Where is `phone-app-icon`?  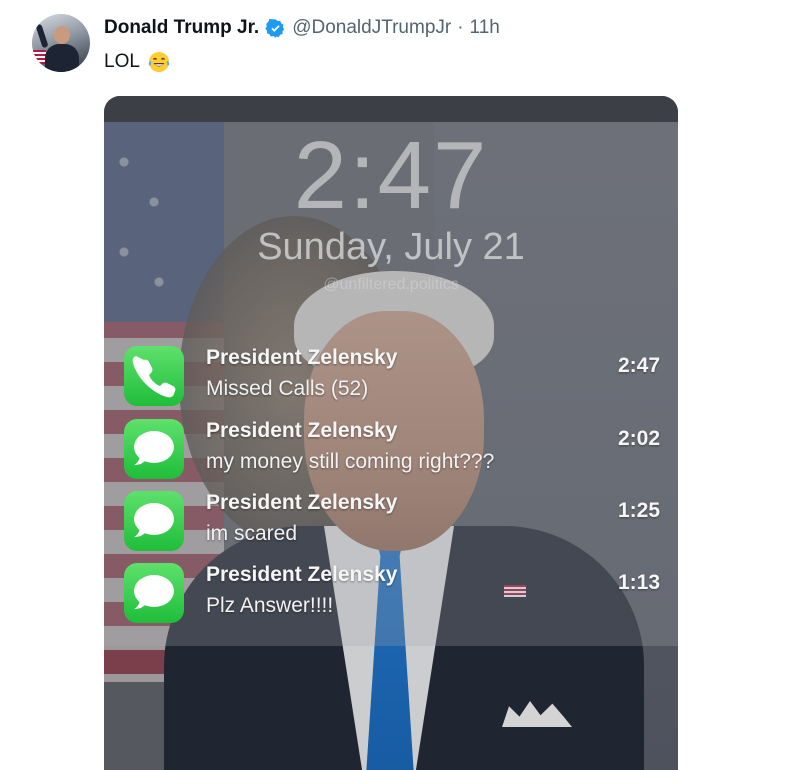 phone-app-icon is located at coordinates (154, 376).